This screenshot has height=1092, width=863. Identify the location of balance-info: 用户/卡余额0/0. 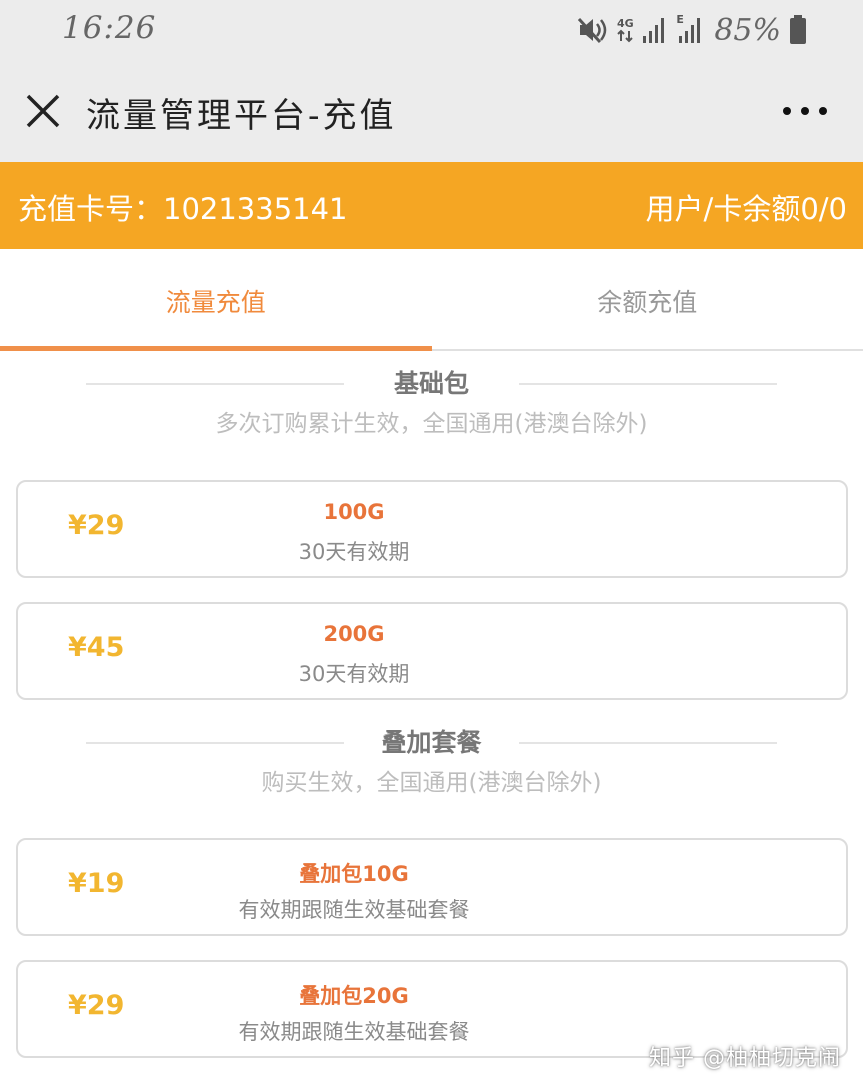
(746, 209).